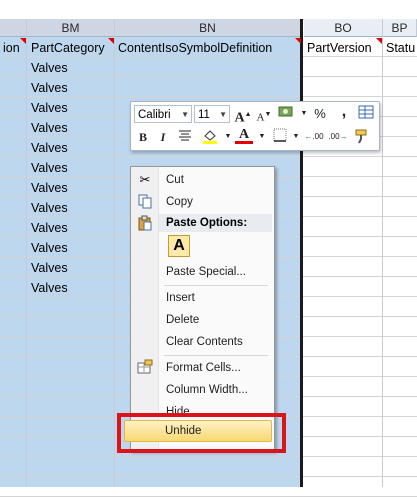 This screenshot has width=417, height=497. Describe the element at coordinates (320, 114) in the screenshot. I see `percent-style-button: %` at that location.